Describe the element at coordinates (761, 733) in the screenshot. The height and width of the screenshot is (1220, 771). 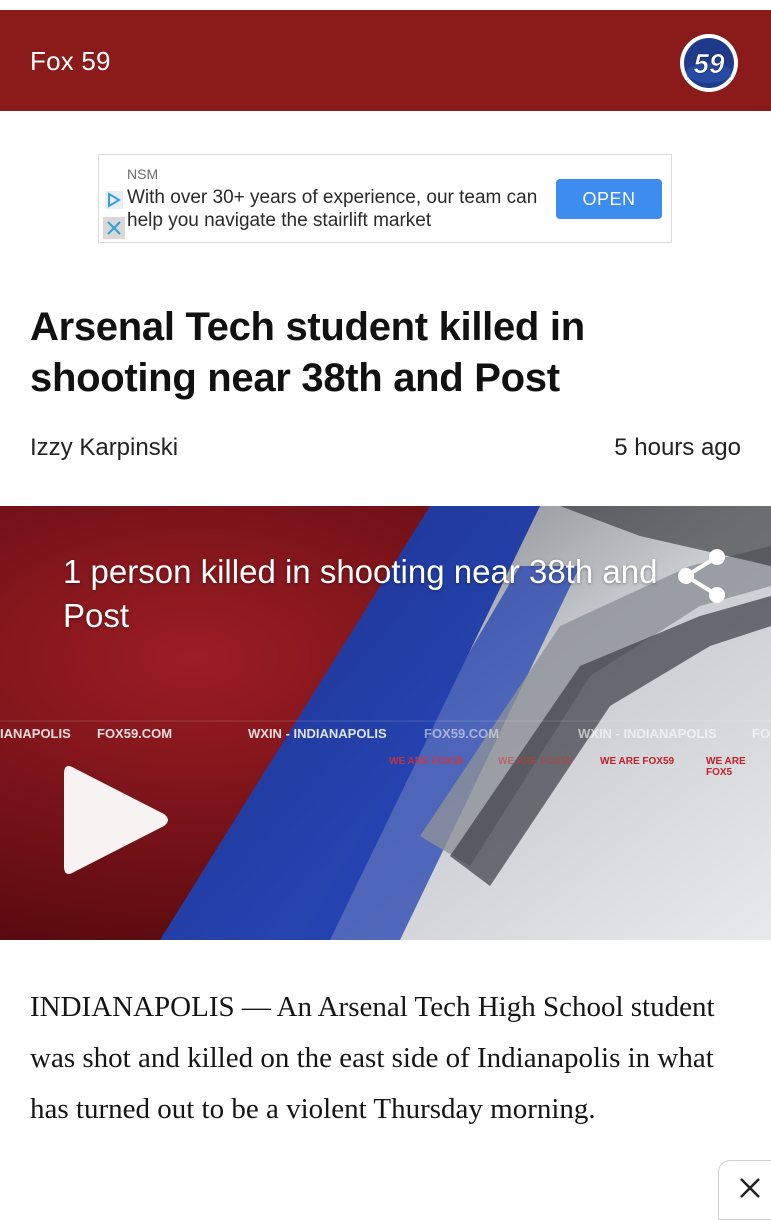
I see `backdrop-text: FO` at that location.